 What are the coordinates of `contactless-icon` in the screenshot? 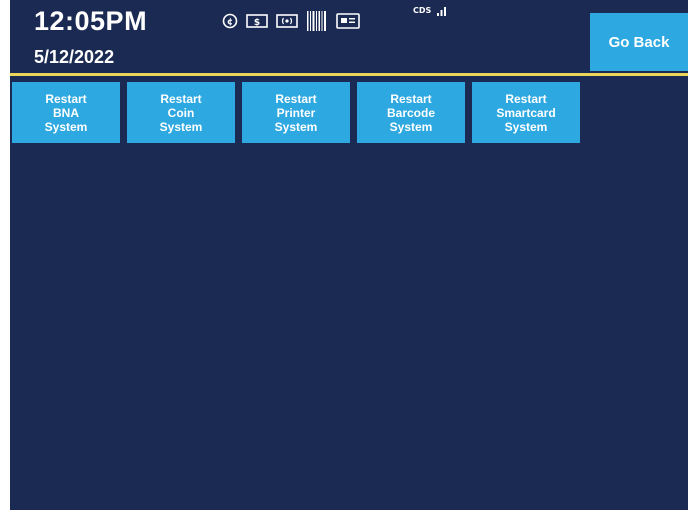 It's located at (287, 21).